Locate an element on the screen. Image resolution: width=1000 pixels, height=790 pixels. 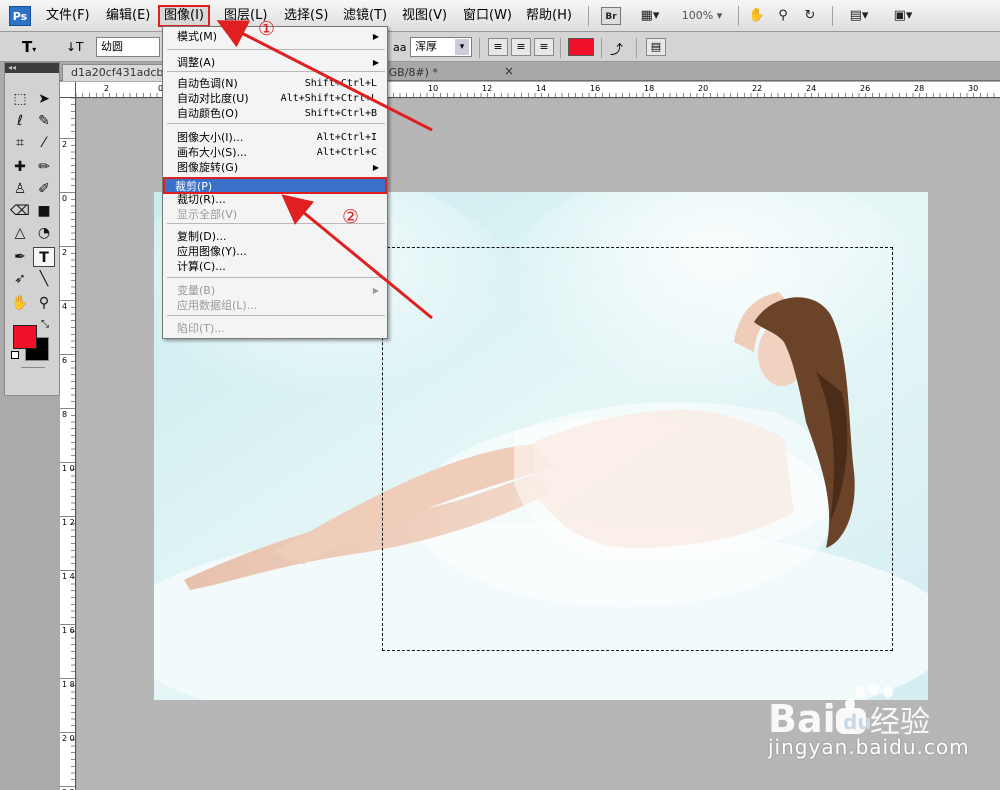
menu-filter: 滤镜(T) is located at coordinates (365, 16).